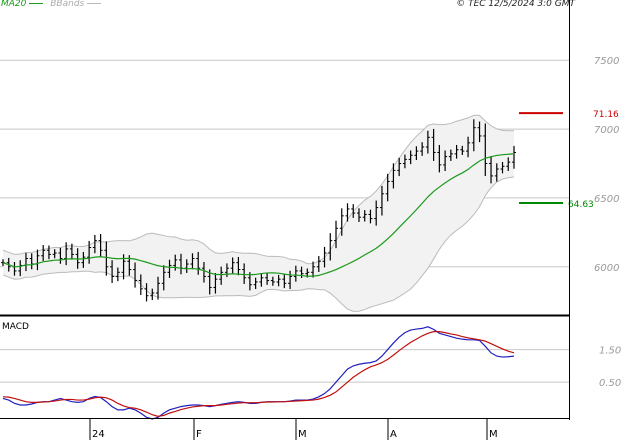 The width and height of the screenshot is (627, 444). I want to click on legend-ma20-swatch, so click(36, 3).